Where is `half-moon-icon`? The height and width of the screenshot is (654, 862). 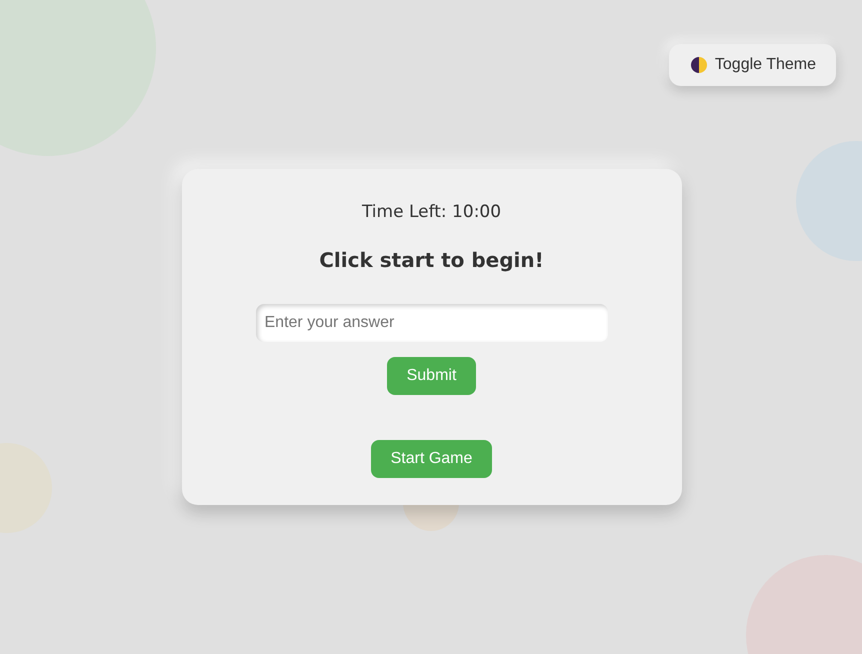 half-moon-icon is located at coordinates (698, 65).